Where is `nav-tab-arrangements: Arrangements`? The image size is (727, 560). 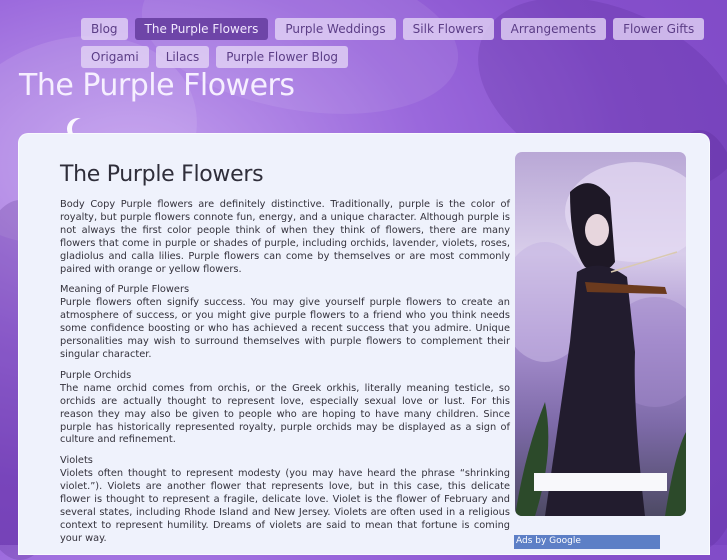
nav-tab-arrangements: Arrangements is located at coordinates (553, 29).